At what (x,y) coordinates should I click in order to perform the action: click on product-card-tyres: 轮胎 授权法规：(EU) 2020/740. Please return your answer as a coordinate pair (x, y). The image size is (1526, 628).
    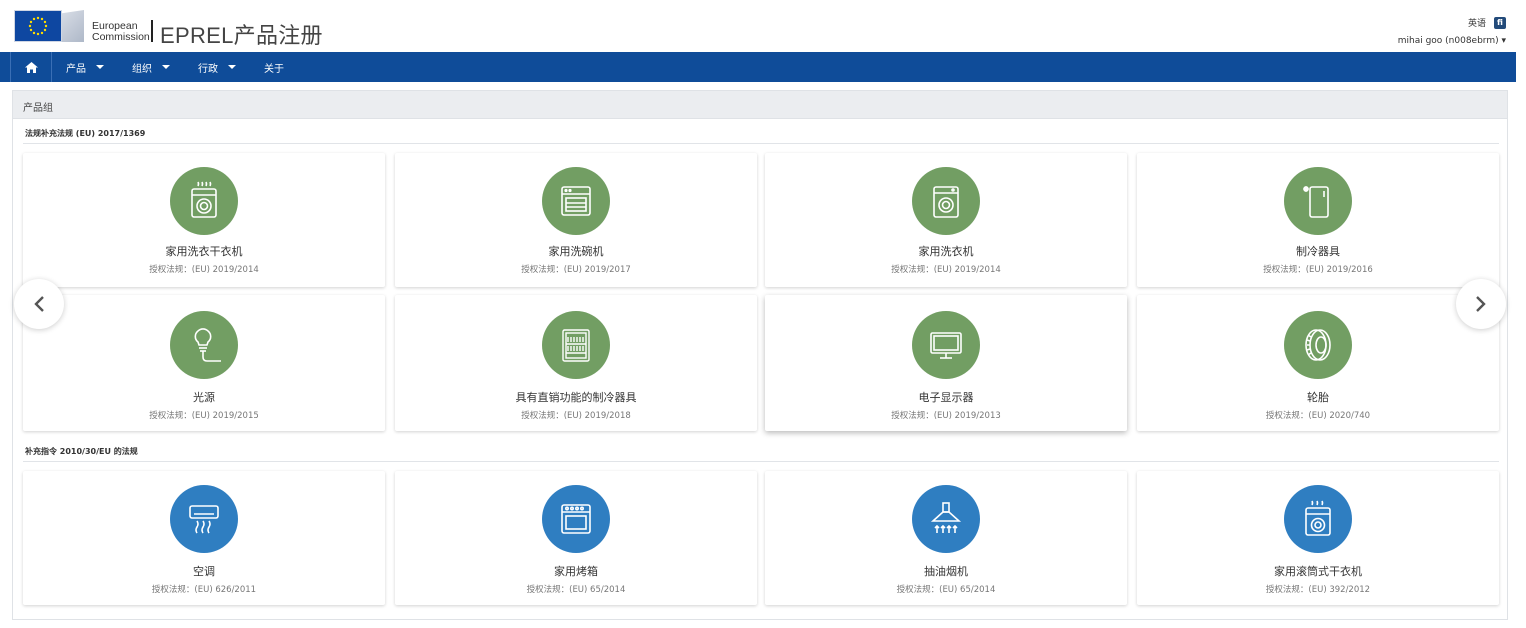
    Looking at the image, I should click on (1318, 363).